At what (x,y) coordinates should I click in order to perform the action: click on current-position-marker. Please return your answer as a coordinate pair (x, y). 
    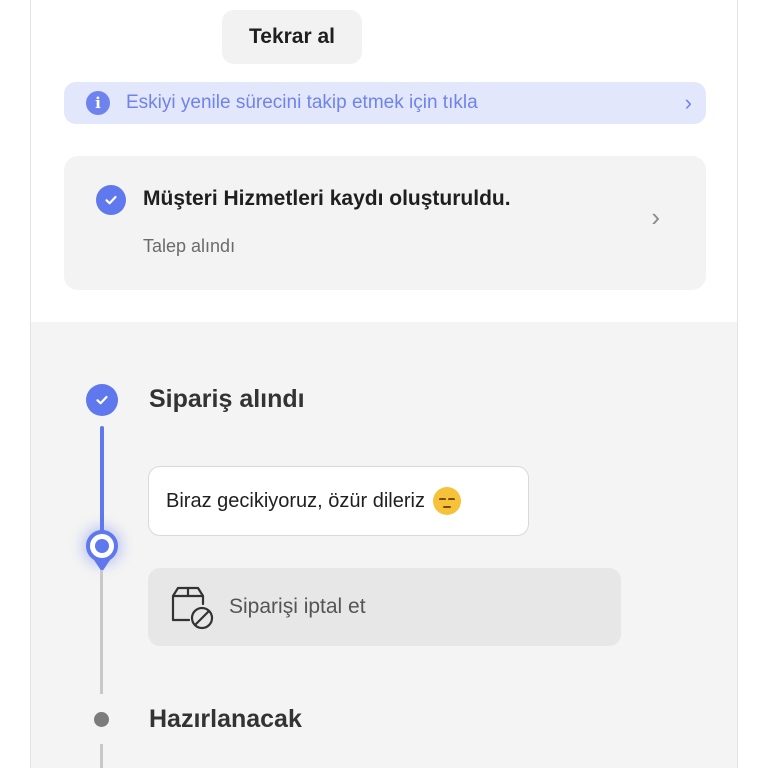
    Looking at the image, I should click on (102, 546).